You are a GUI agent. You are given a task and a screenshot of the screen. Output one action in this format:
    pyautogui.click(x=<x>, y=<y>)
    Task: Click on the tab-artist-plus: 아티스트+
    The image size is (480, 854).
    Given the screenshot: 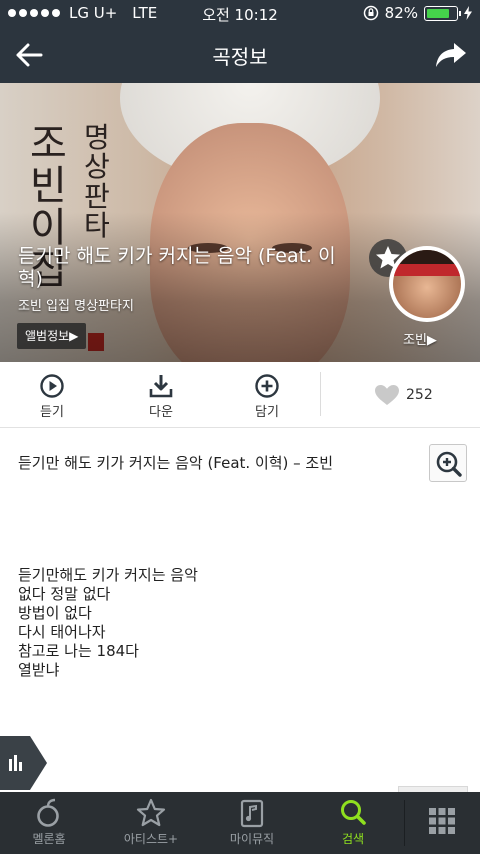 What is the action you would take?
    pyautogui.click(x=151, y=822)
    